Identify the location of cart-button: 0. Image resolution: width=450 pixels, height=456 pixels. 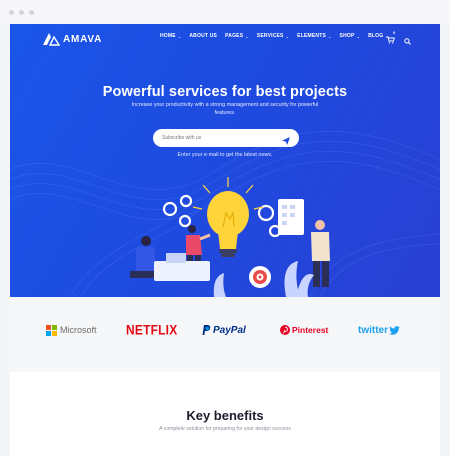
(391, 39).